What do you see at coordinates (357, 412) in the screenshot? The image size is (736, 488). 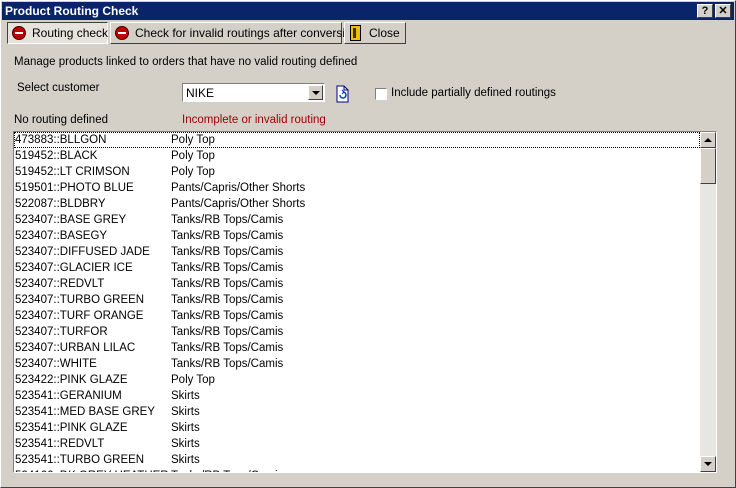 I see `list-item: 523541::MED BASE GREY Skirts` at bounding box center [357, 412].